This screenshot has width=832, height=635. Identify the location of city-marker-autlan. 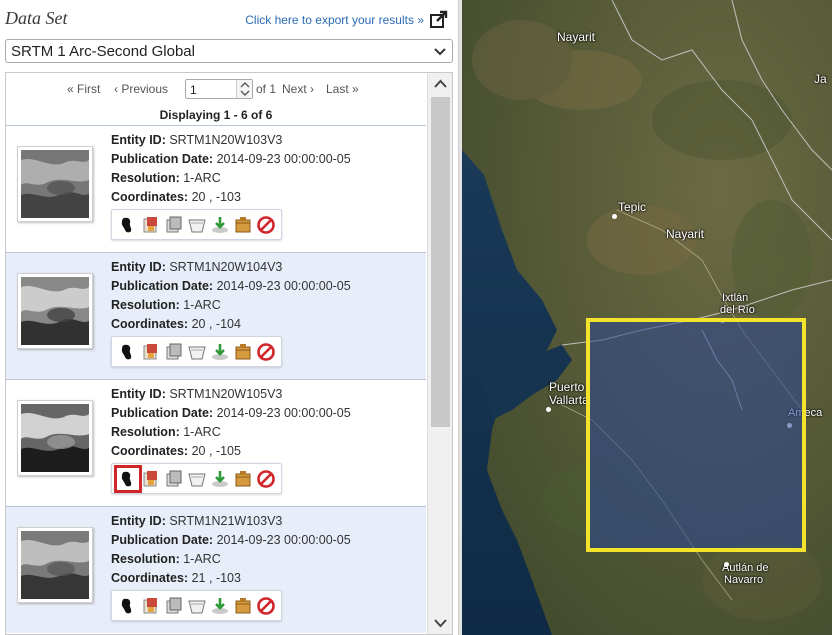
(726, 564).